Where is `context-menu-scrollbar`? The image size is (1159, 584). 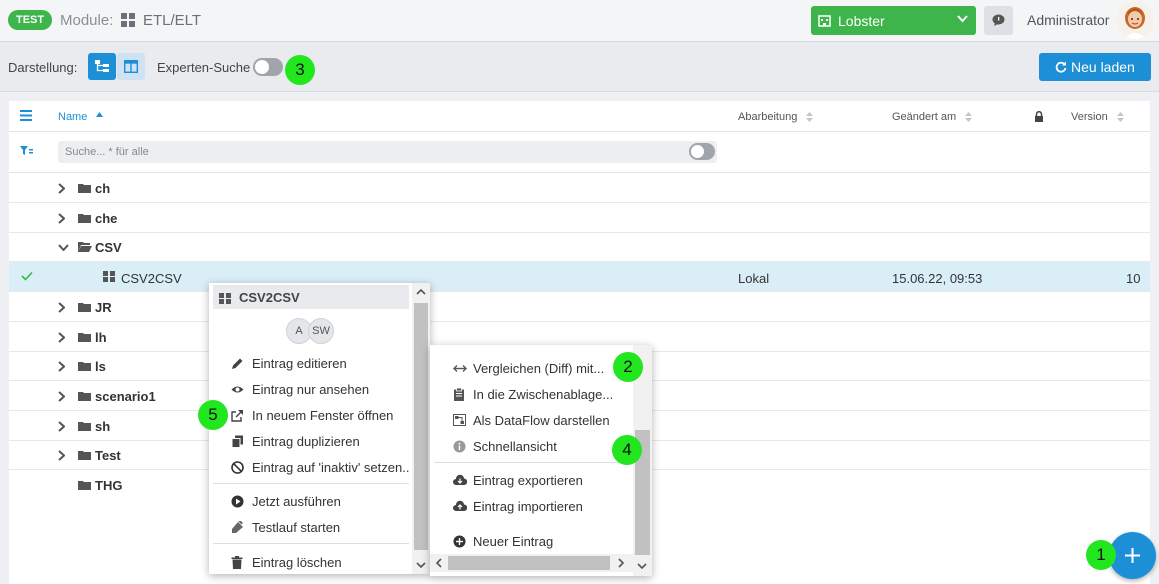
context-menu-scrollbar is located at coordinates (421, 428).